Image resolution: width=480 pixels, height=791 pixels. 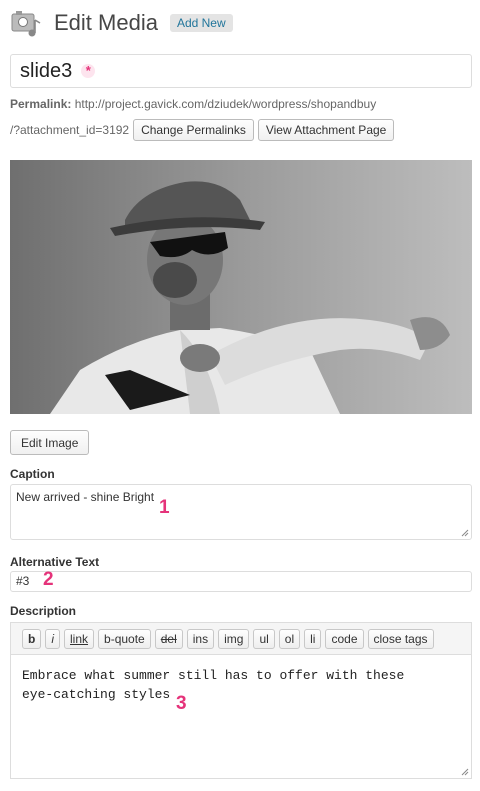 I want to click on qt-del-button: del, so click(x=168, y=638).